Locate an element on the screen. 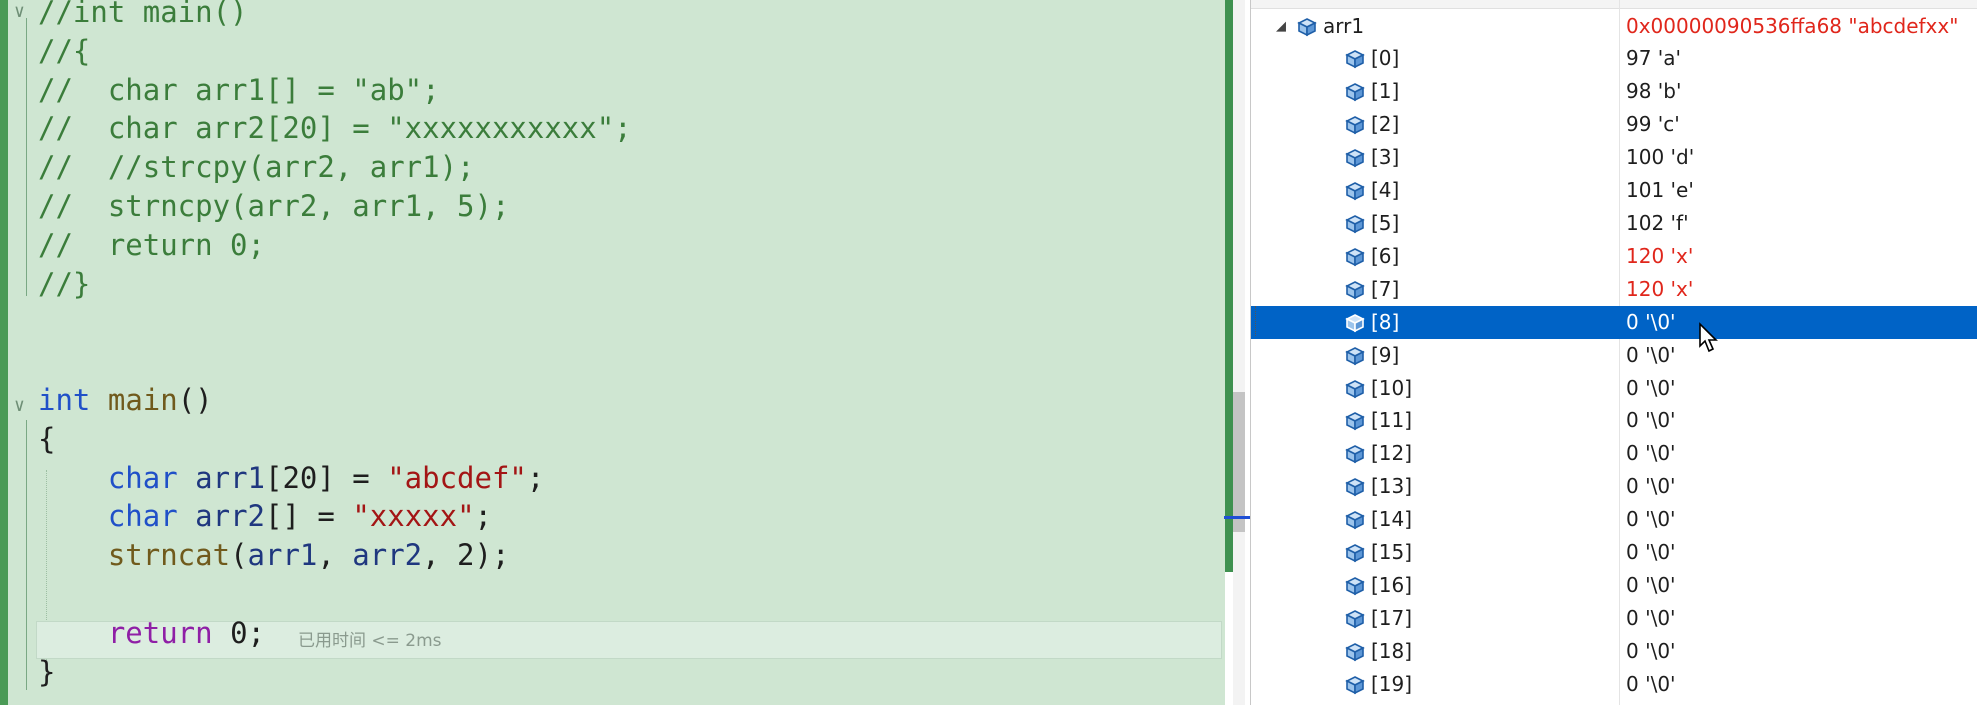 This screenshot has height=705, width=1977. watch-item-row: [9] 0 '\0' is located at coordinates (1614, 355).